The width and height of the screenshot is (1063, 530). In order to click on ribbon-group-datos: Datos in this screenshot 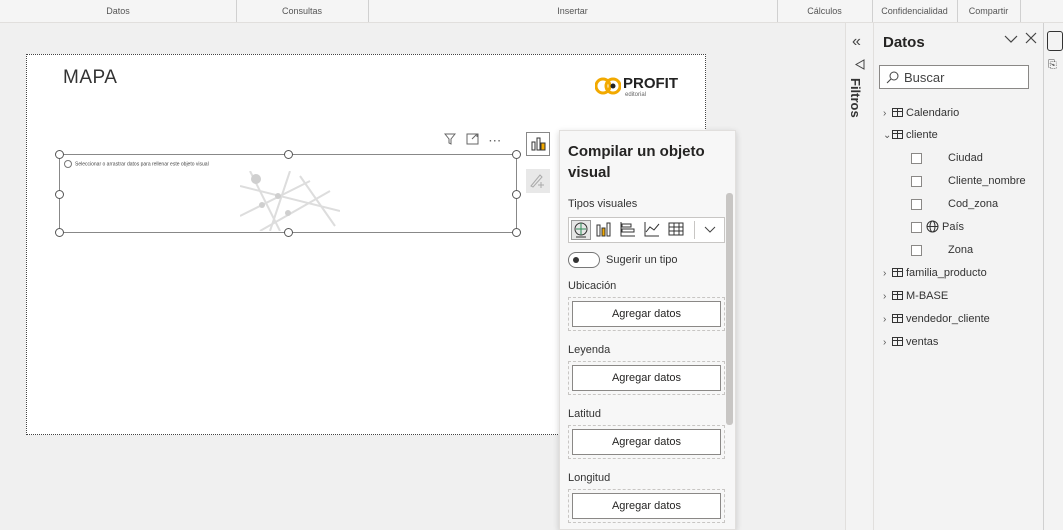, I will do `click(118, 11)`.